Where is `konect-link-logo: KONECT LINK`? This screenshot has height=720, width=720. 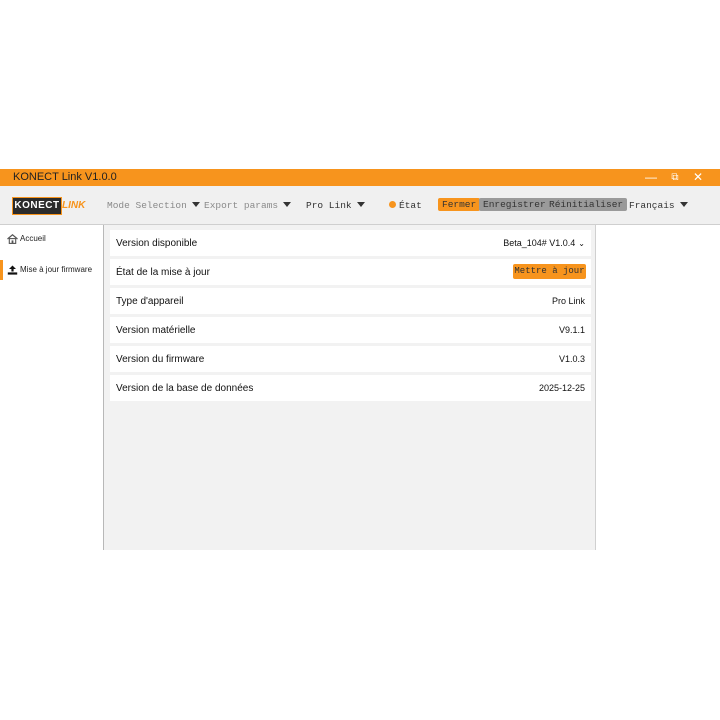
konect-link-logo: KONECT LINK is located at coordinates (54, 206).